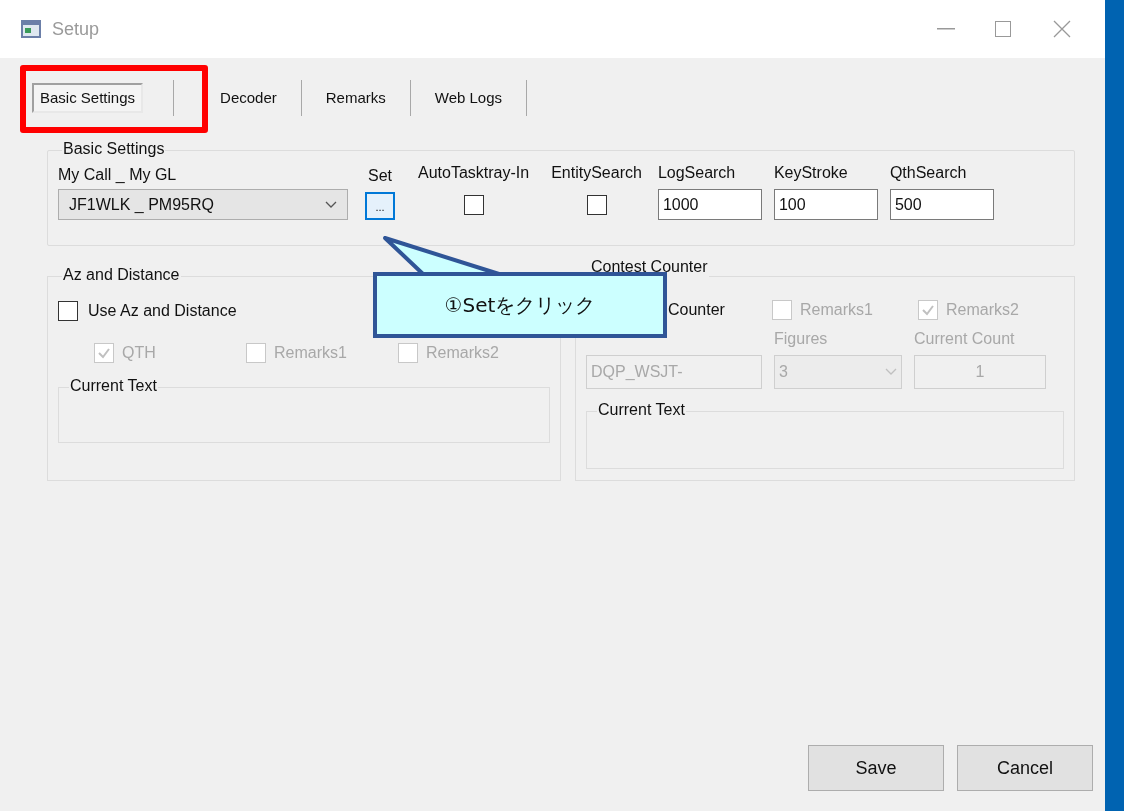 This screenshot has height=811, width=1124. I want to click on tab: Decoder, so click(248, 98).